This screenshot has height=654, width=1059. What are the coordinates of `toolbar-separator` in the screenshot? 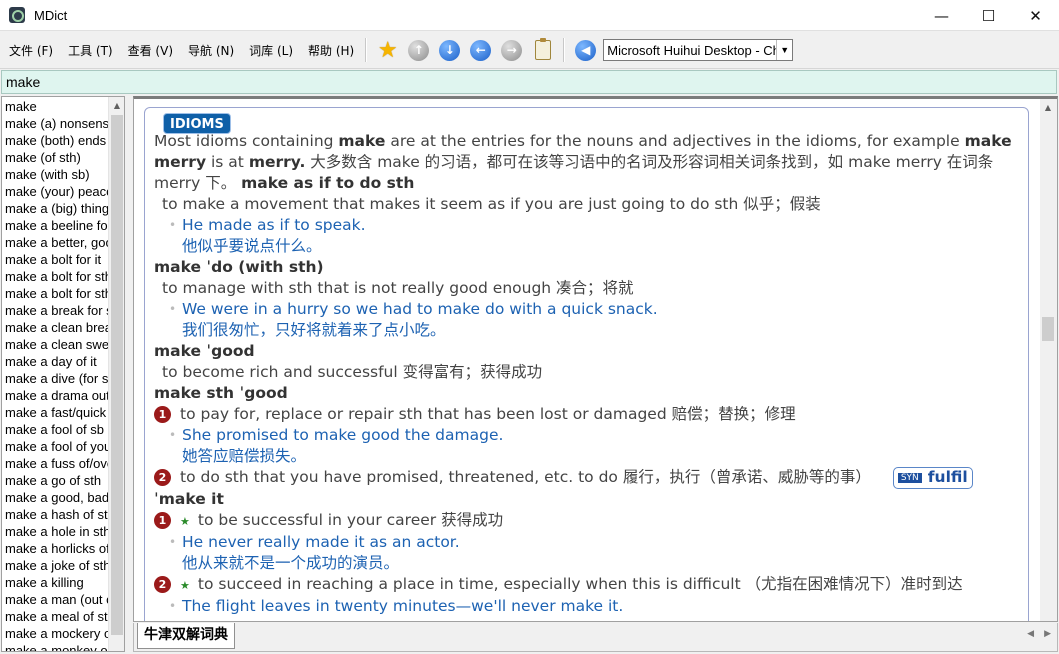 It's located at (366, 50).